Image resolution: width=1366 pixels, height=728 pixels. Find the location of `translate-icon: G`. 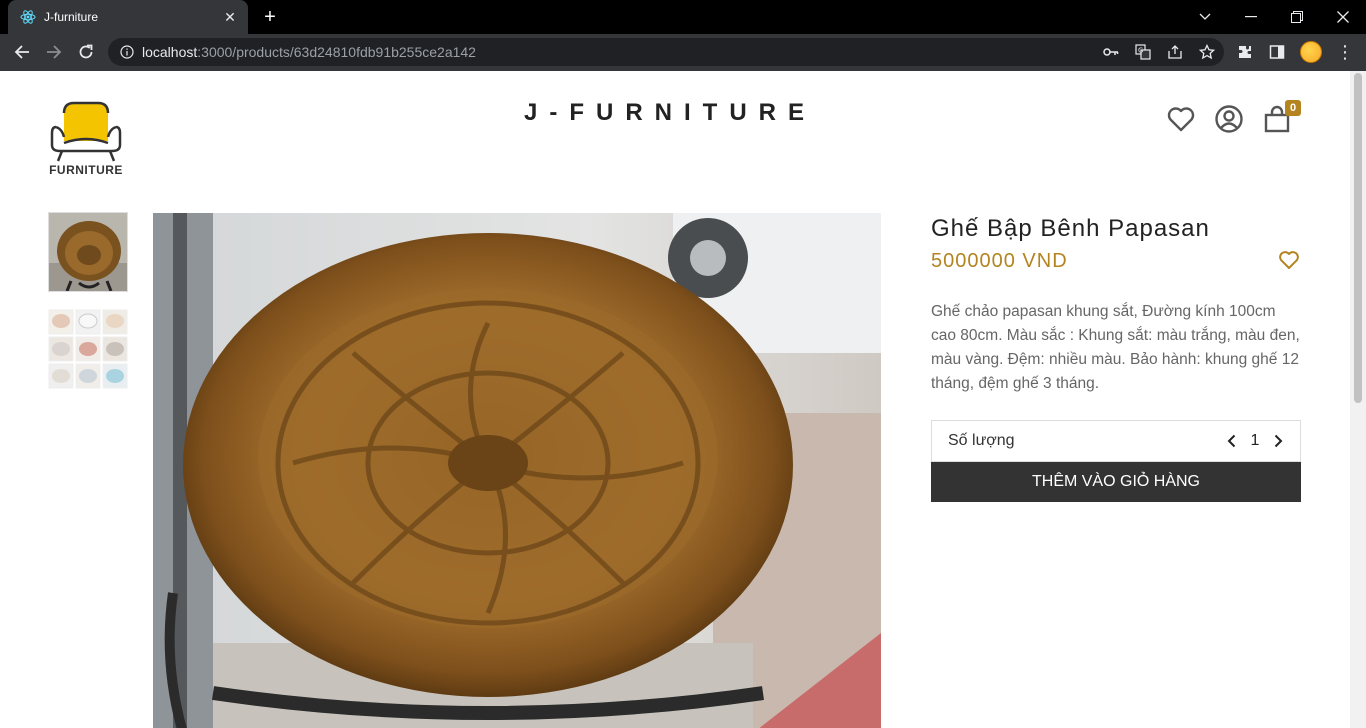

translate-icon: G is located at coordinates (1143, 52).